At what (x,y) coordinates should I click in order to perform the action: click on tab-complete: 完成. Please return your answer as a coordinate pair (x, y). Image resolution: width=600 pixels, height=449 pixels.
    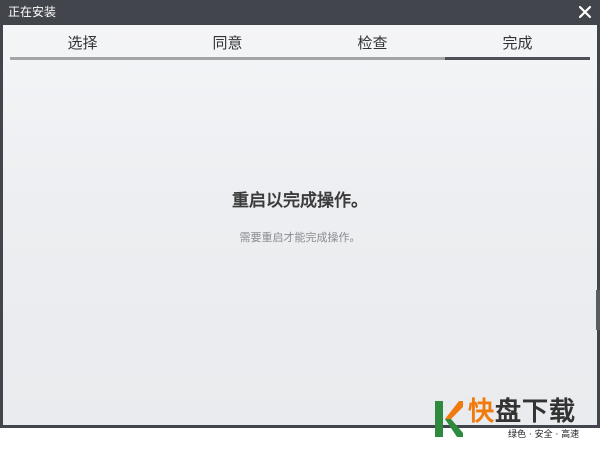
    Looking at the image, I should click on (517, 46).